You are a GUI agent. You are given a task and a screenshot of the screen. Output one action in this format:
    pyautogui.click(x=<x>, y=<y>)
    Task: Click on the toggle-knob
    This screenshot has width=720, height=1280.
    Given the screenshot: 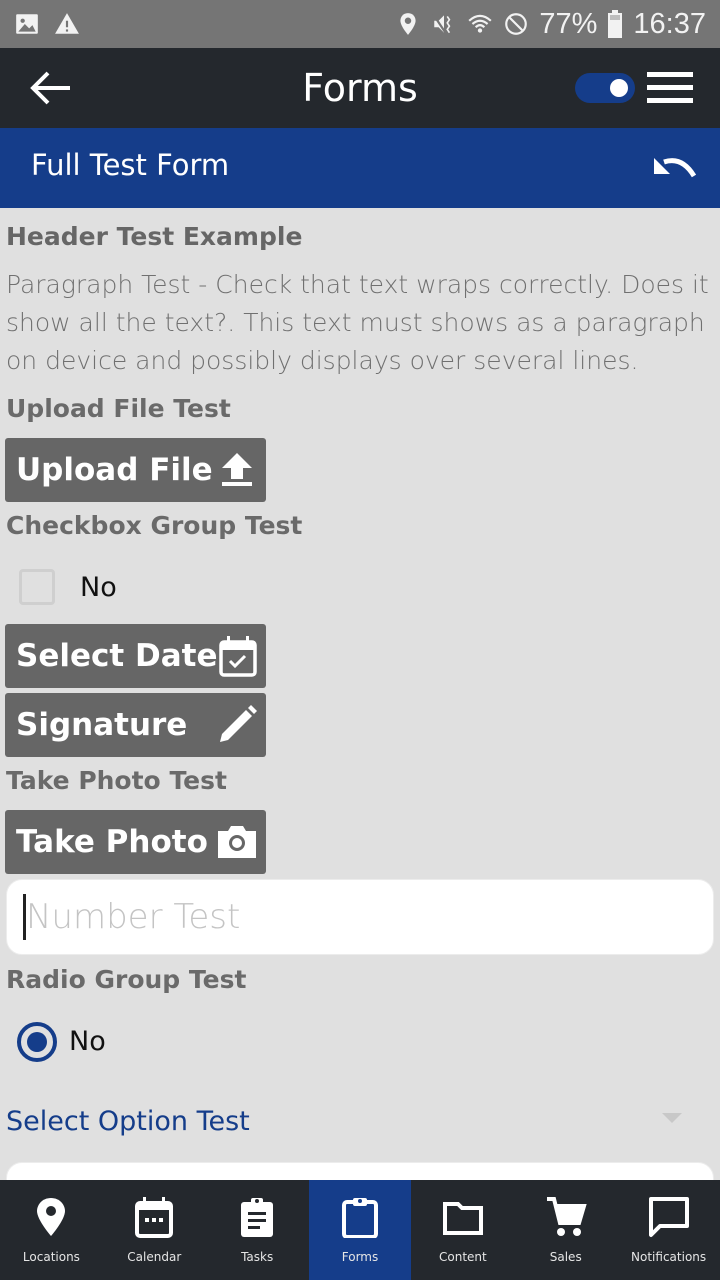 What is the action you would take?
    pyautogui.click(x=619, y=88)
    